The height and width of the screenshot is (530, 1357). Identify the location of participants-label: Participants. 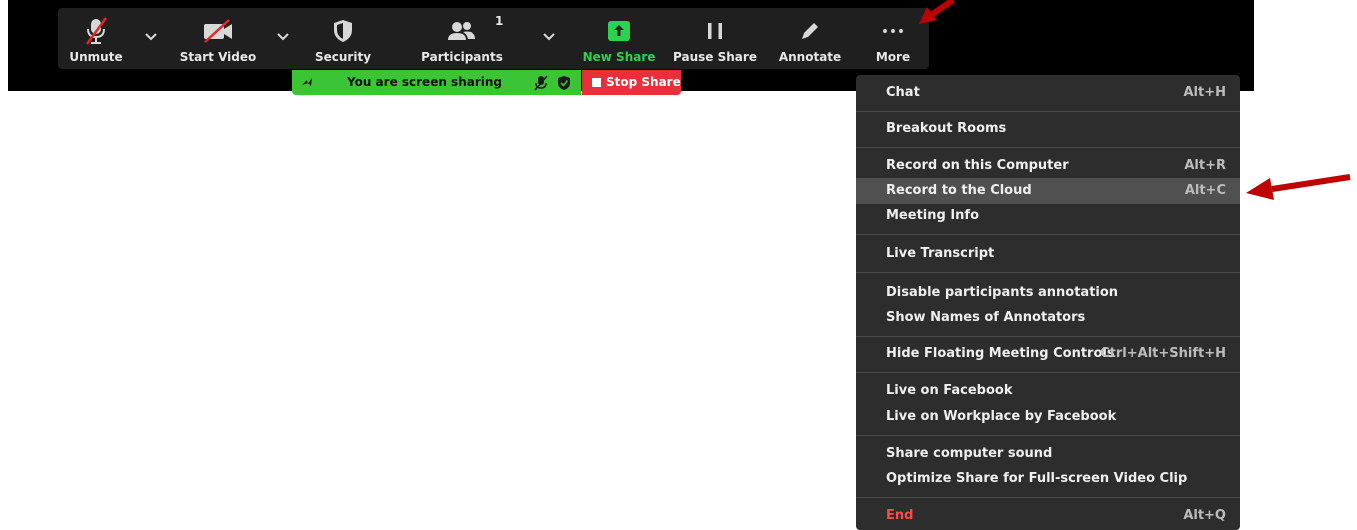
(462, 57).